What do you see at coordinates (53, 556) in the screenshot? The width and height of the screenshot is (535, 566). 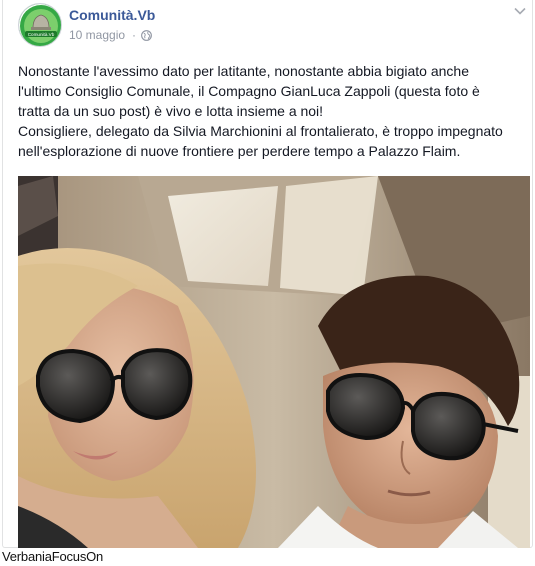 I see `watermark-text: VerbaniaFocusOn` at bounding box center [53, 556].